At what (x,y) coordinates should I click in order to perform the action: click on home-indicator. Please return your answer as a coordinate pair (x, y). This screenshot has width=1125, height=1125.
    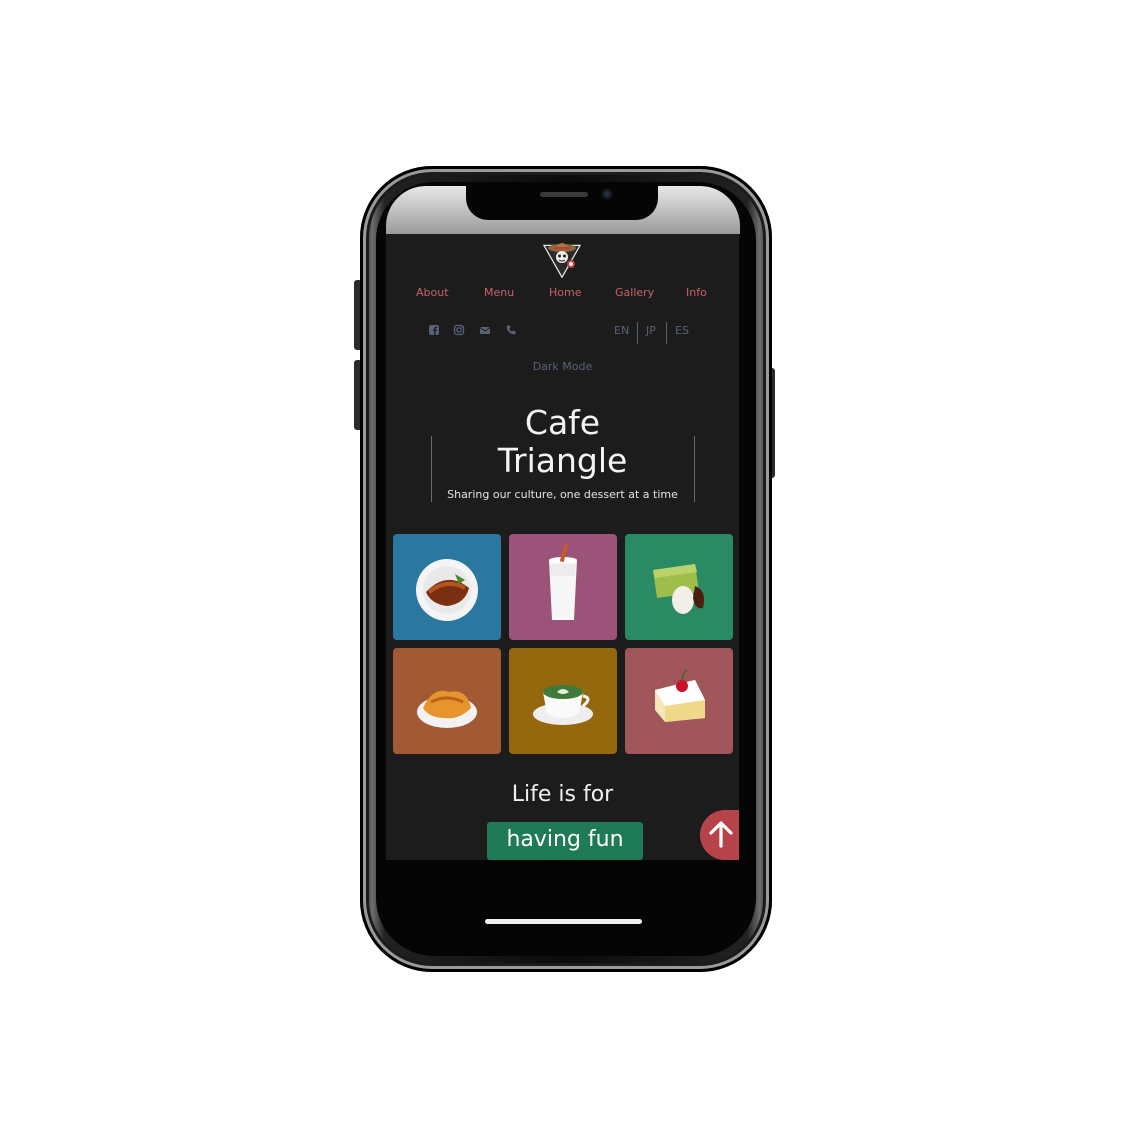
    Looking at the image, I should click on (563, 921).